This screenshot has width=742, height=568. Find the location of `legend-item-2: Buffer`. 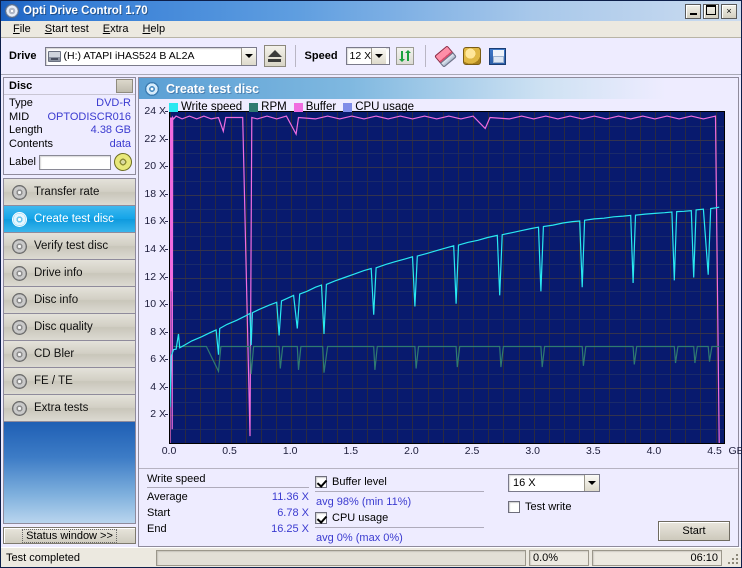

legend-item-2: Buffer is located at coordinates (314, 107).